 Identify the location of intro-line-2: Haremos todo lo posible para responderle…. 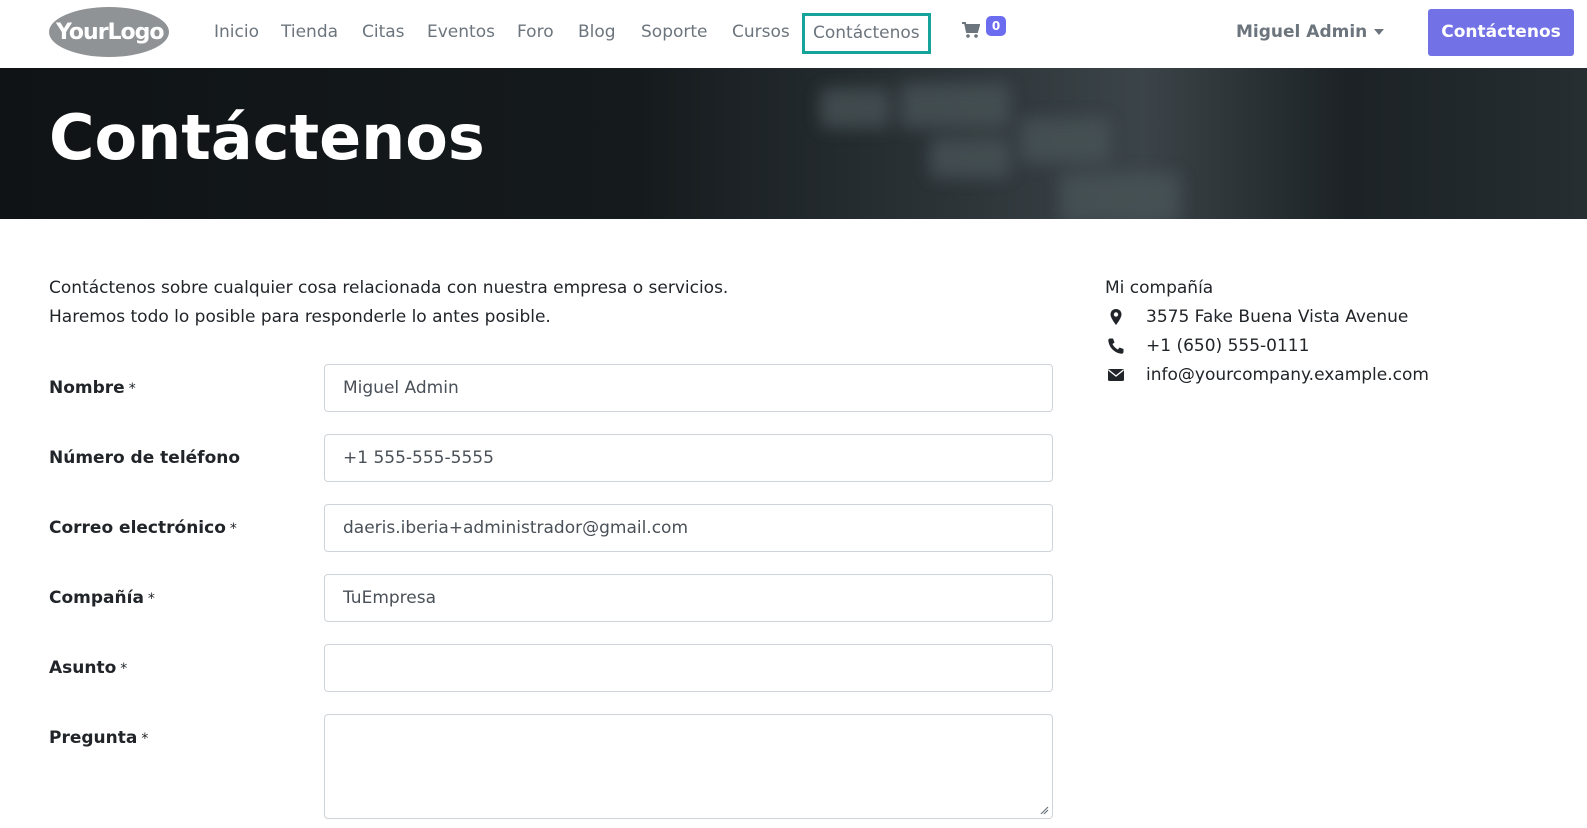
(300, 317).